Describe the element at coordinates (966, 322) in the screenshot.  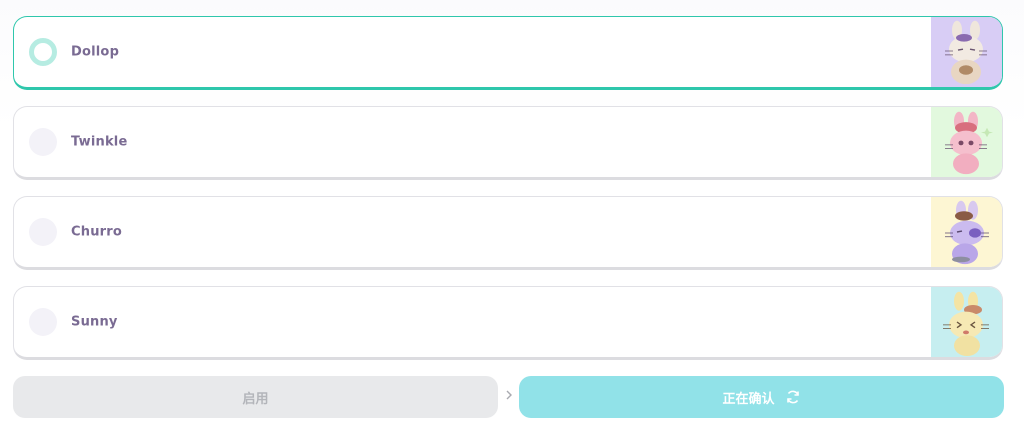
I see `sunny-thumbnail` at that location.